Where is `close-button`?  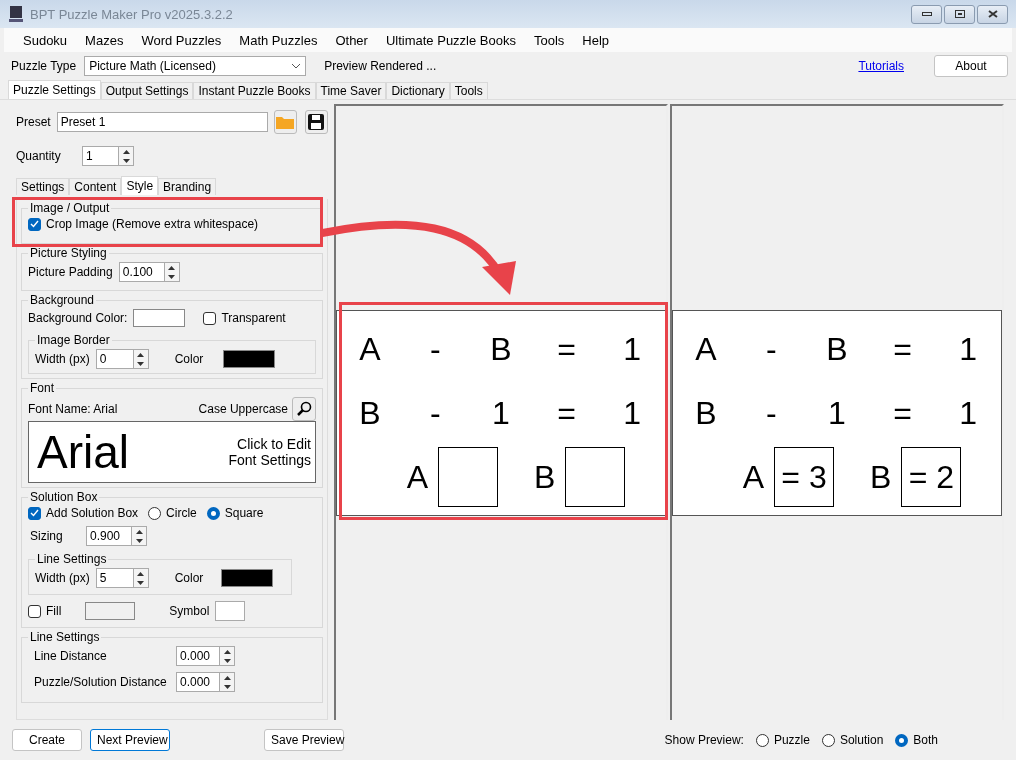 close-button is located at coordinates (992, 14).